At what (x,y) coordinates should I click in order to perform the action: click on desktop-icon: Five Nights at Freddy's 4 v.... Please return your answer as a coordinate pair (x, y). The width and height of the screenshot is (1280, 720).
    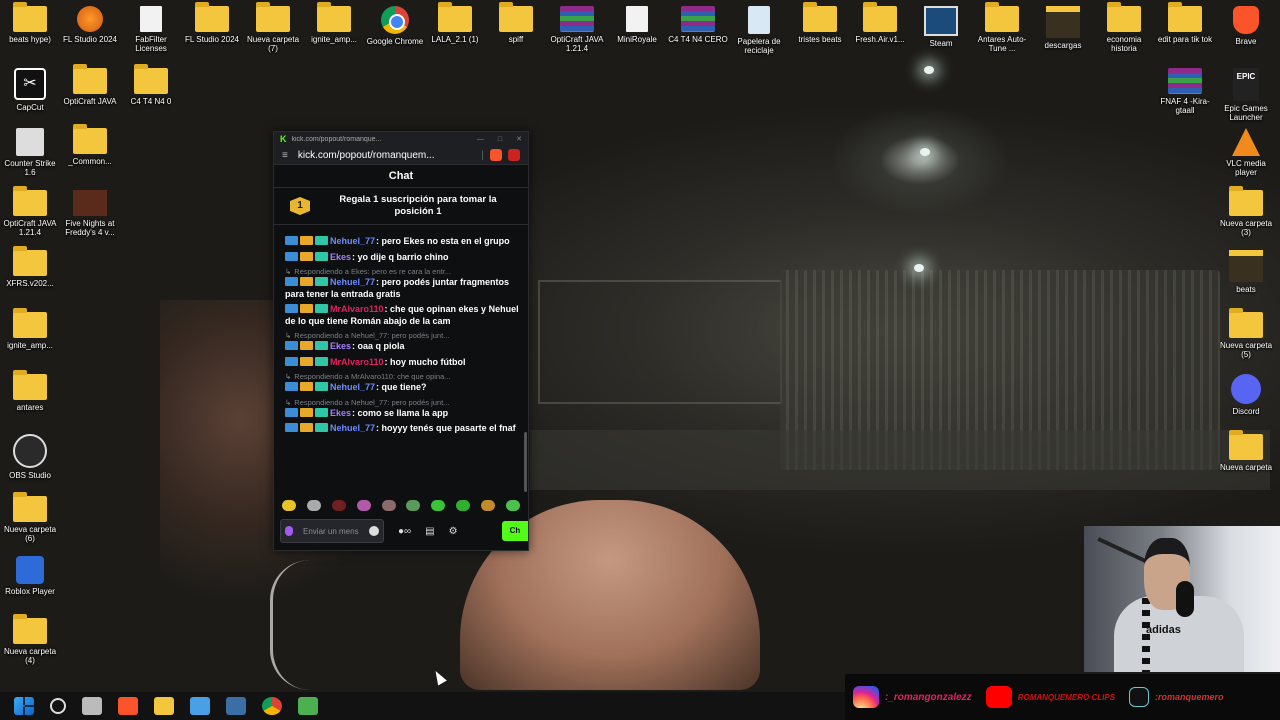
    Looking at the image, I should click on (90, 213).